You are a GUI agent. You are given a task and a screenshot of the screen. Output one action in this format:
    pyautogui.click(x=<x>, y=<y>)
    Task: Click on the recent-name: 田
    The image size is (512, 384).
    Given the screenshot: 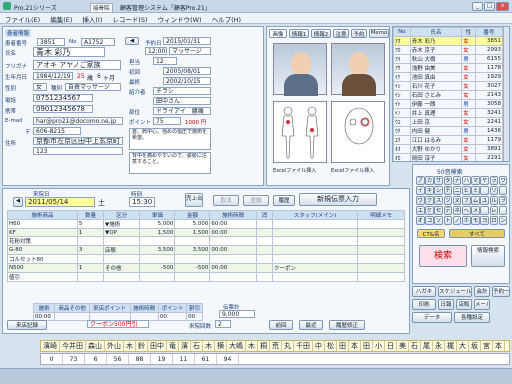 What is the action you would take?
    pyautogui.click(x=343, y=346)
    